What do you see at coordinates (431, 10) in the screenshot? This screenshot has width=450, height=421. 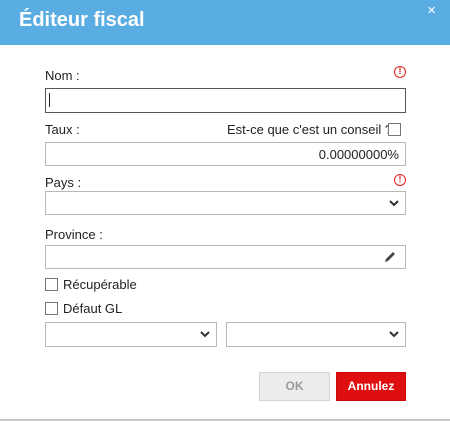 I see `close-icon: ×` at bounding box center [431, 10].